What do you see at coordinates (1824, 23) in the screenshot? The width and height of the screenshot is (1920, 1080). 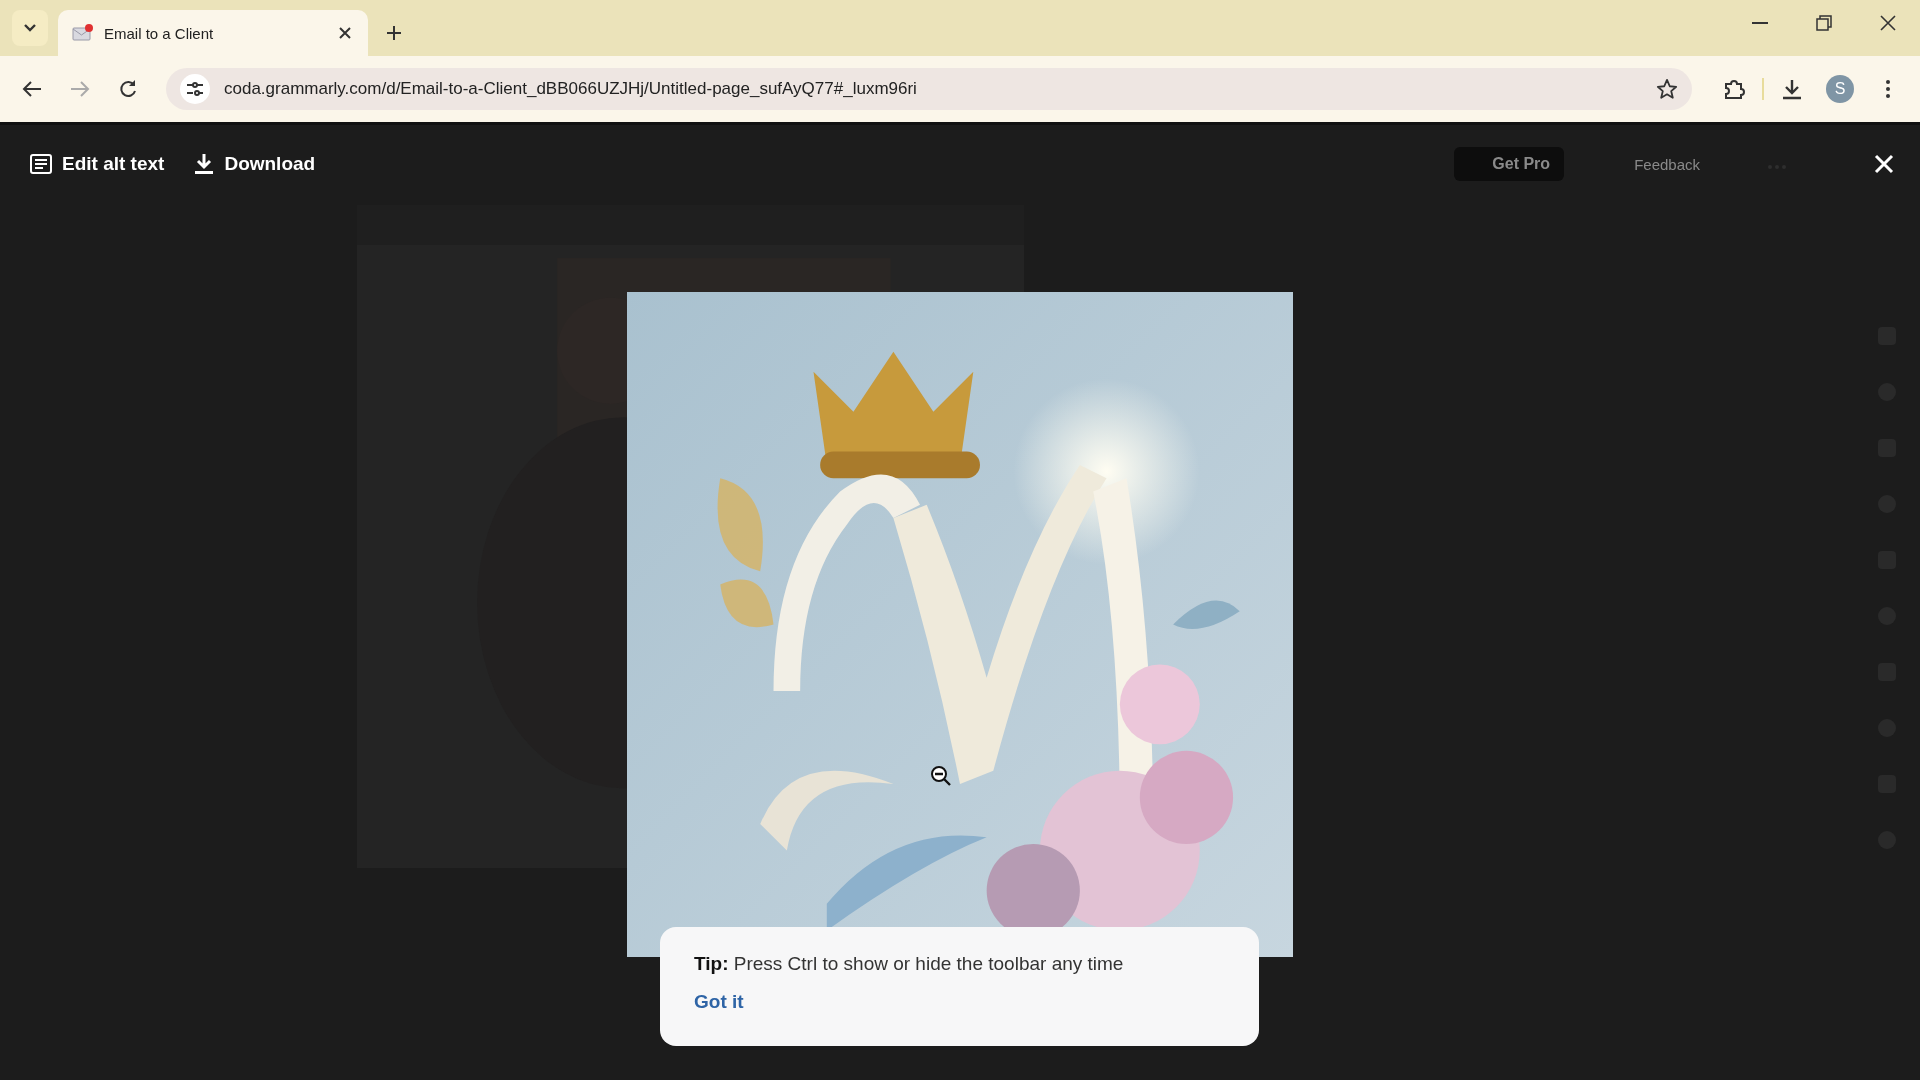 I see `restore-icon` at bounding box center [1824, 23].